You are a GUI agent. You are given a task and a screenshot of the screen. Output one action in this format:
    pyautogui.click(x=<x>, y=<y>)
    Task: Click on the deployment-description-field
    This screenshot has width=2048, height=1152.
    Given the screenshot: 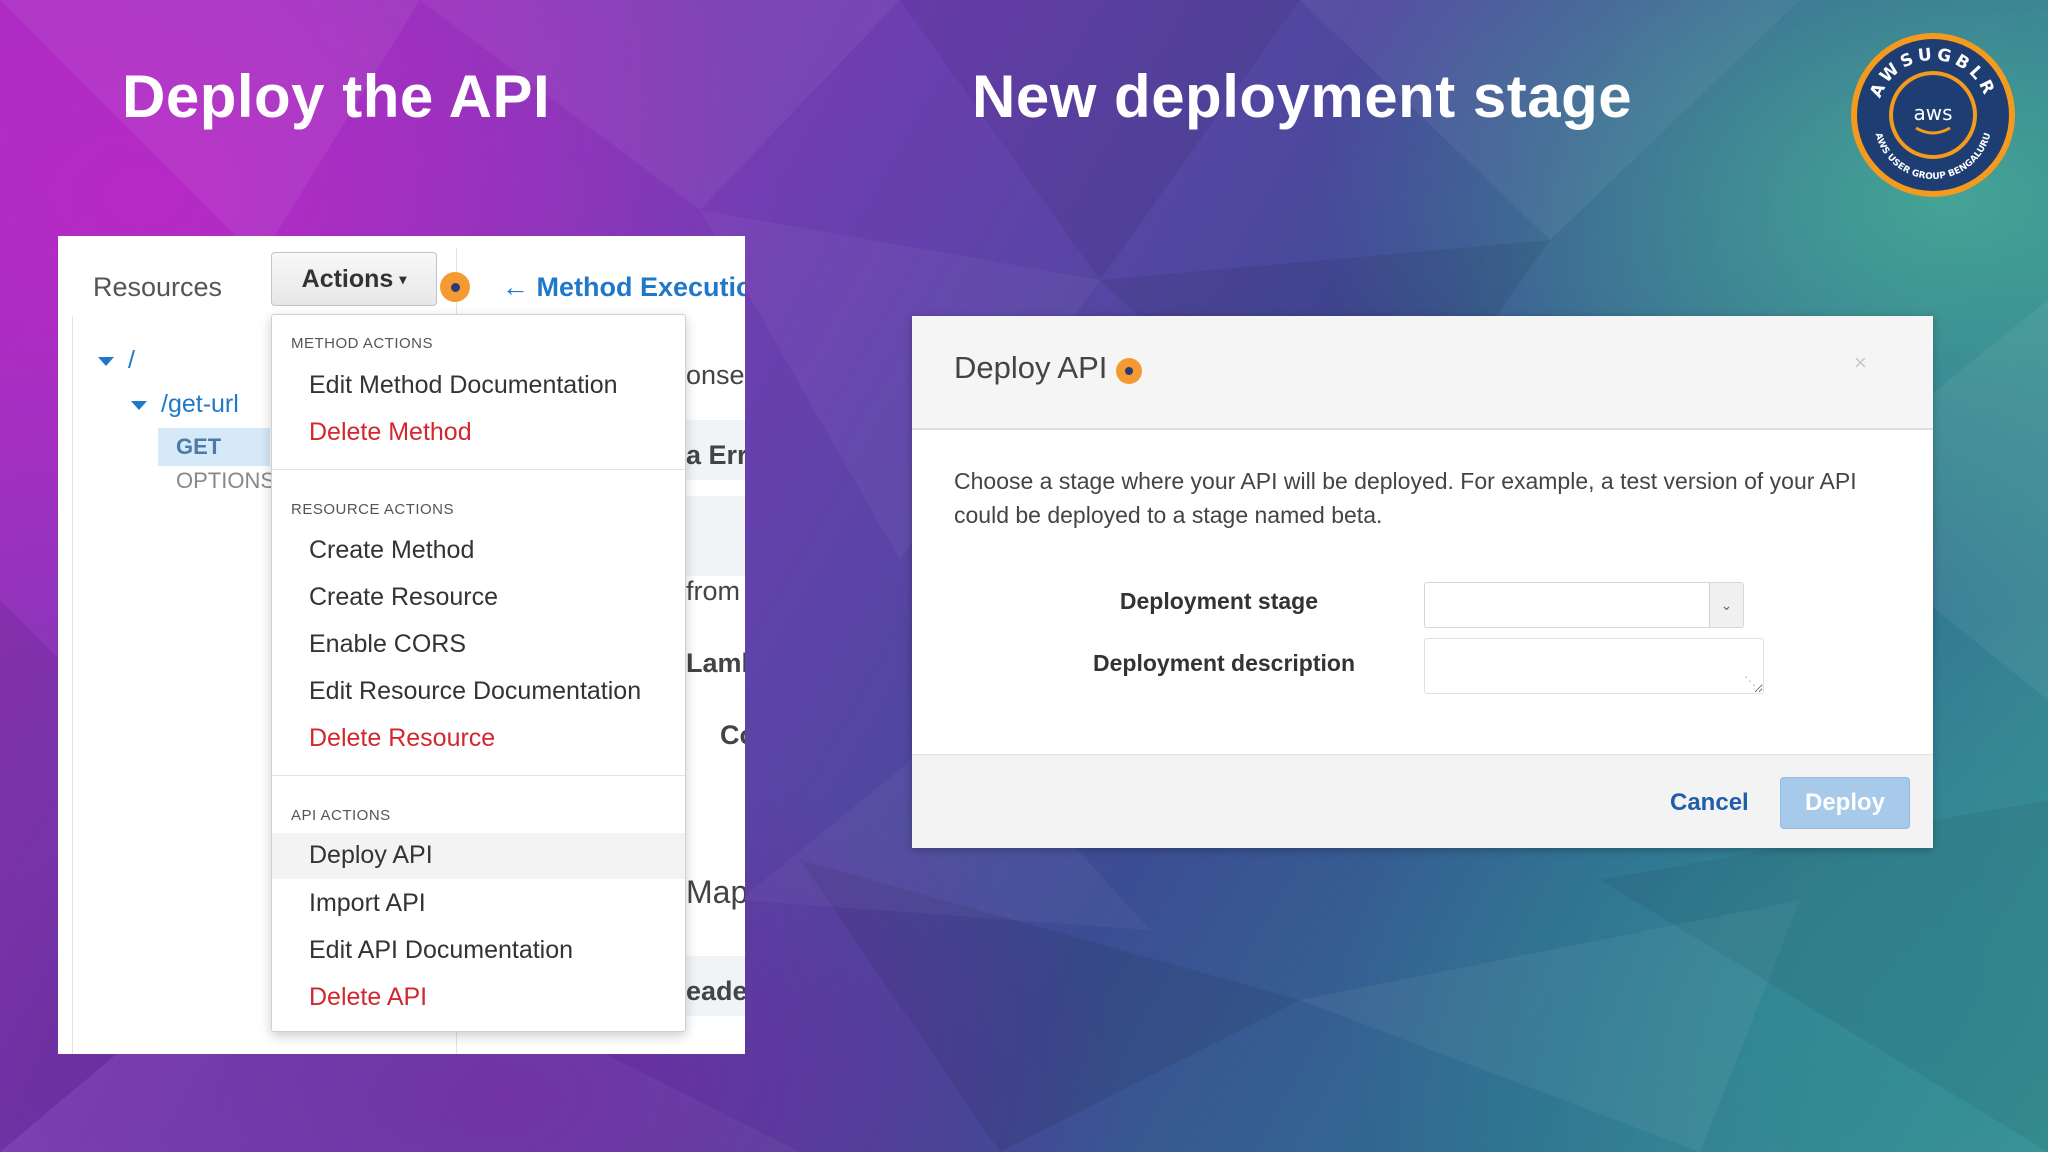 What is the action you would take?
    pyautogui.click(x=1594, y=666)
    